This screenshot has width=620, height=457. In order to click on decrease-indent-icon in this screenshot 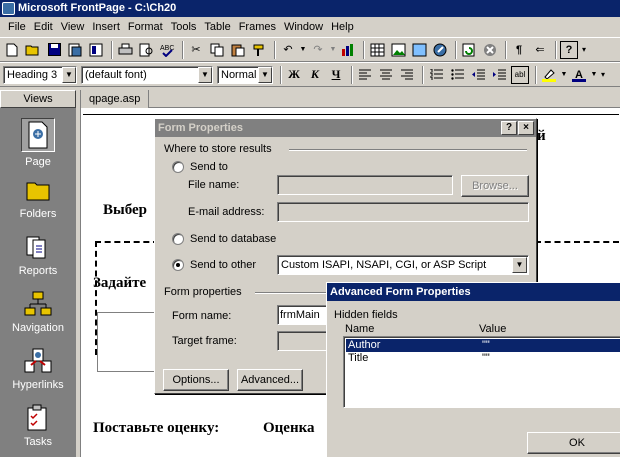, I will do `click(478, 75)`.